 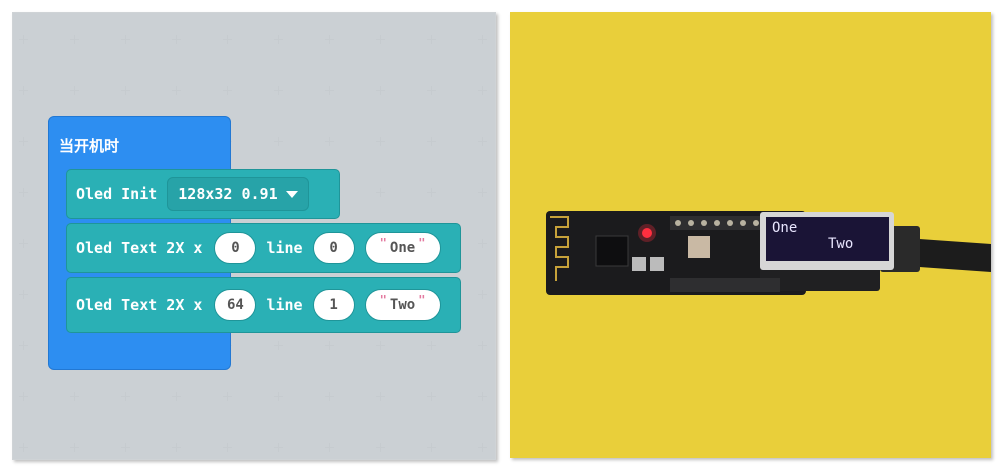 I want to click on line-input: 1, so click(x=333, y=305).